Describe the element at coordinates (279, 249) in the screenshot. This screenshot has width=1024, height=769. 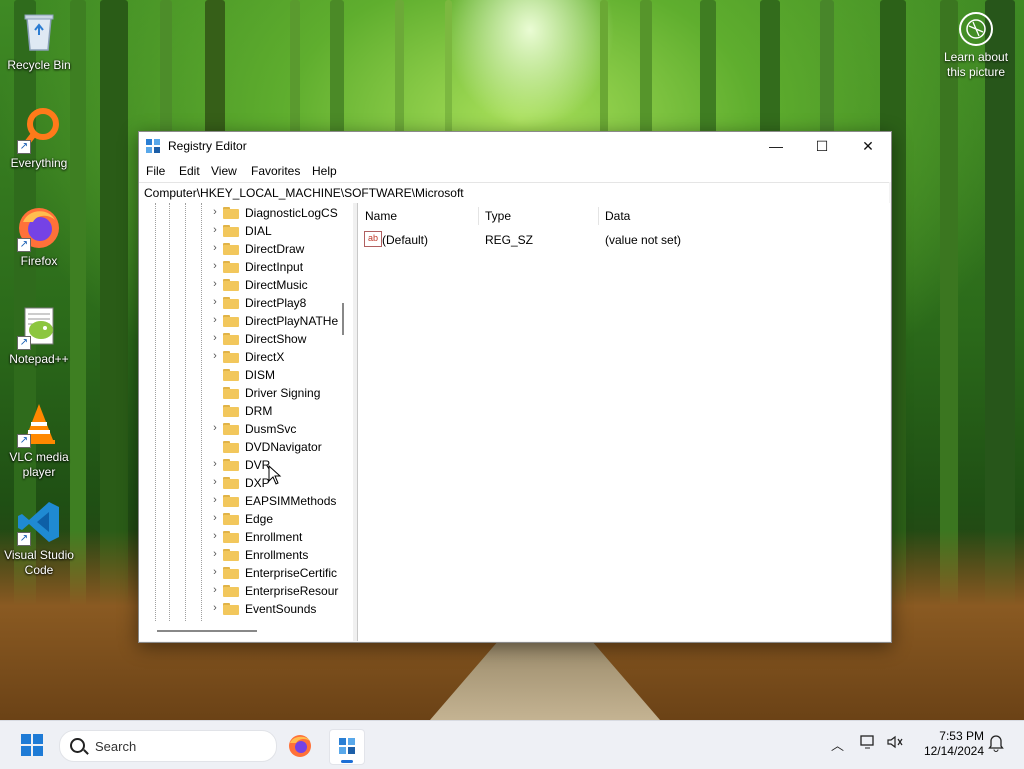
I see `tree-node: › DirectDraw` at that location.